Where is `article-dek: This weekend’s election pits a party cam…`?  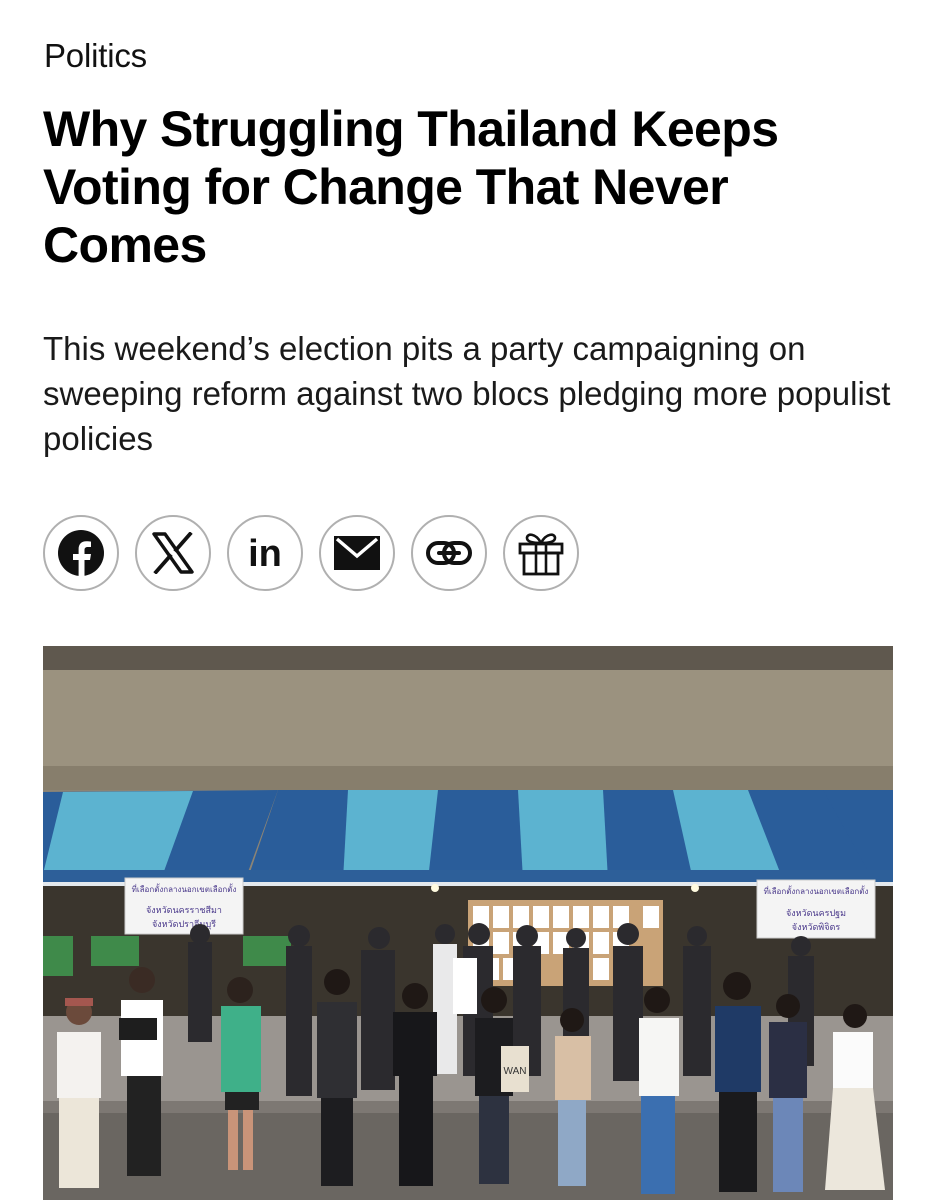 article-dek: This weekend’s election pits a party cam… is located at coordinates (467, 393).